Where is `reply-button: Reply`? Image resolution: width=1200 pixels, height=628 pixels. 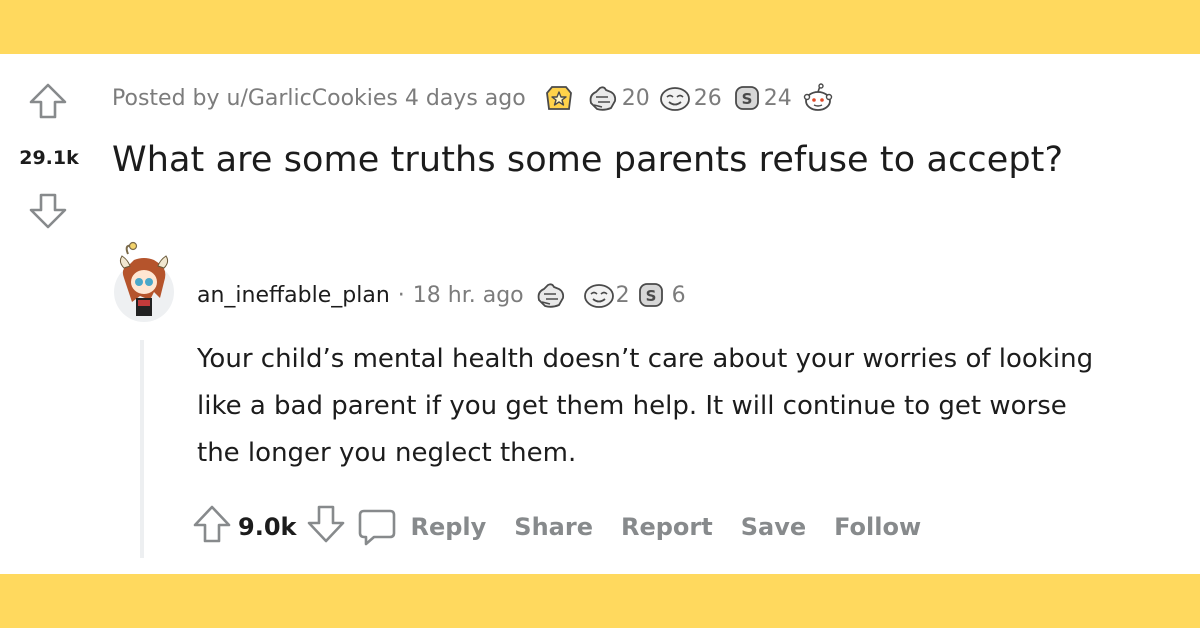
reply-button: Reply is located at coordinates (421, 527).